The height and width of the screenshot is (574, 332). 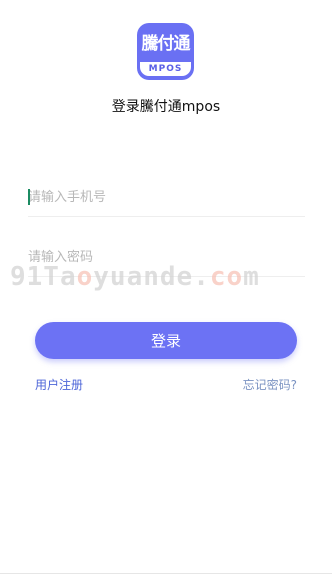 I want to click on logo-title: 騰付通, so click(x=166, y=44).